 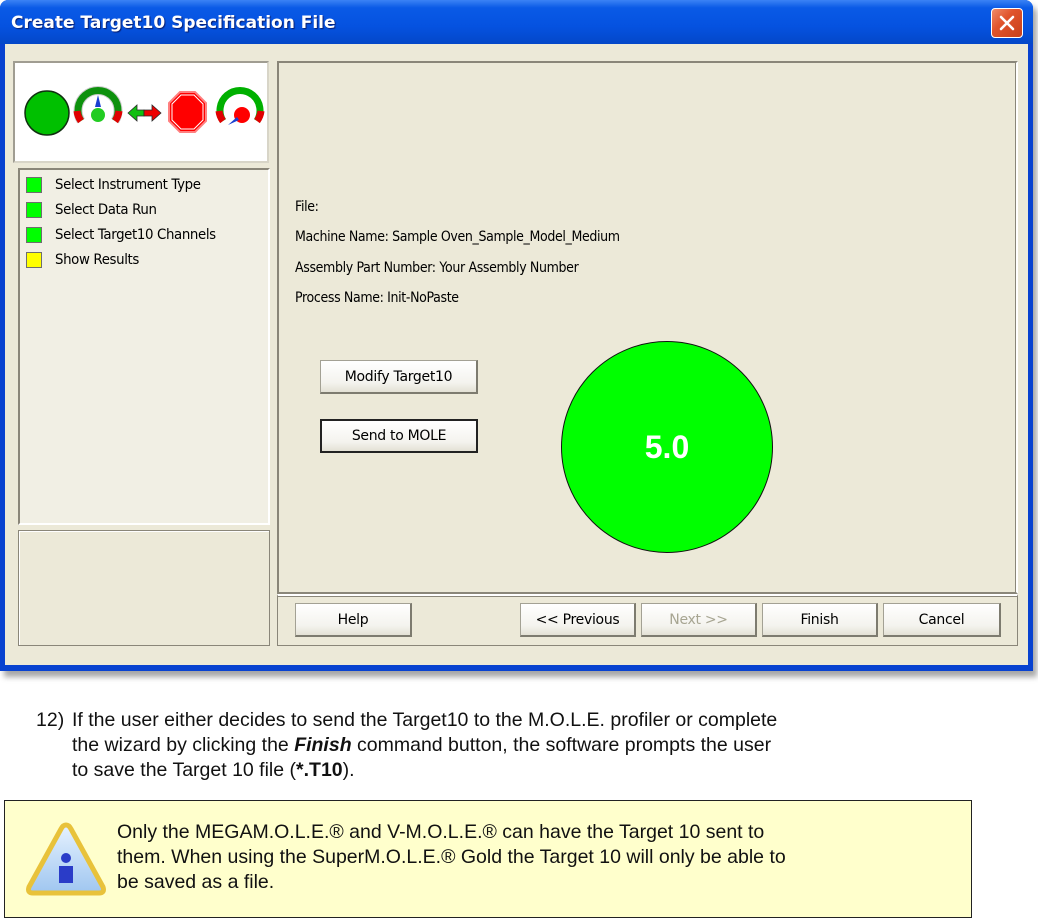 I want to click on previous-button: << Previous, so click(x=578, y=620).